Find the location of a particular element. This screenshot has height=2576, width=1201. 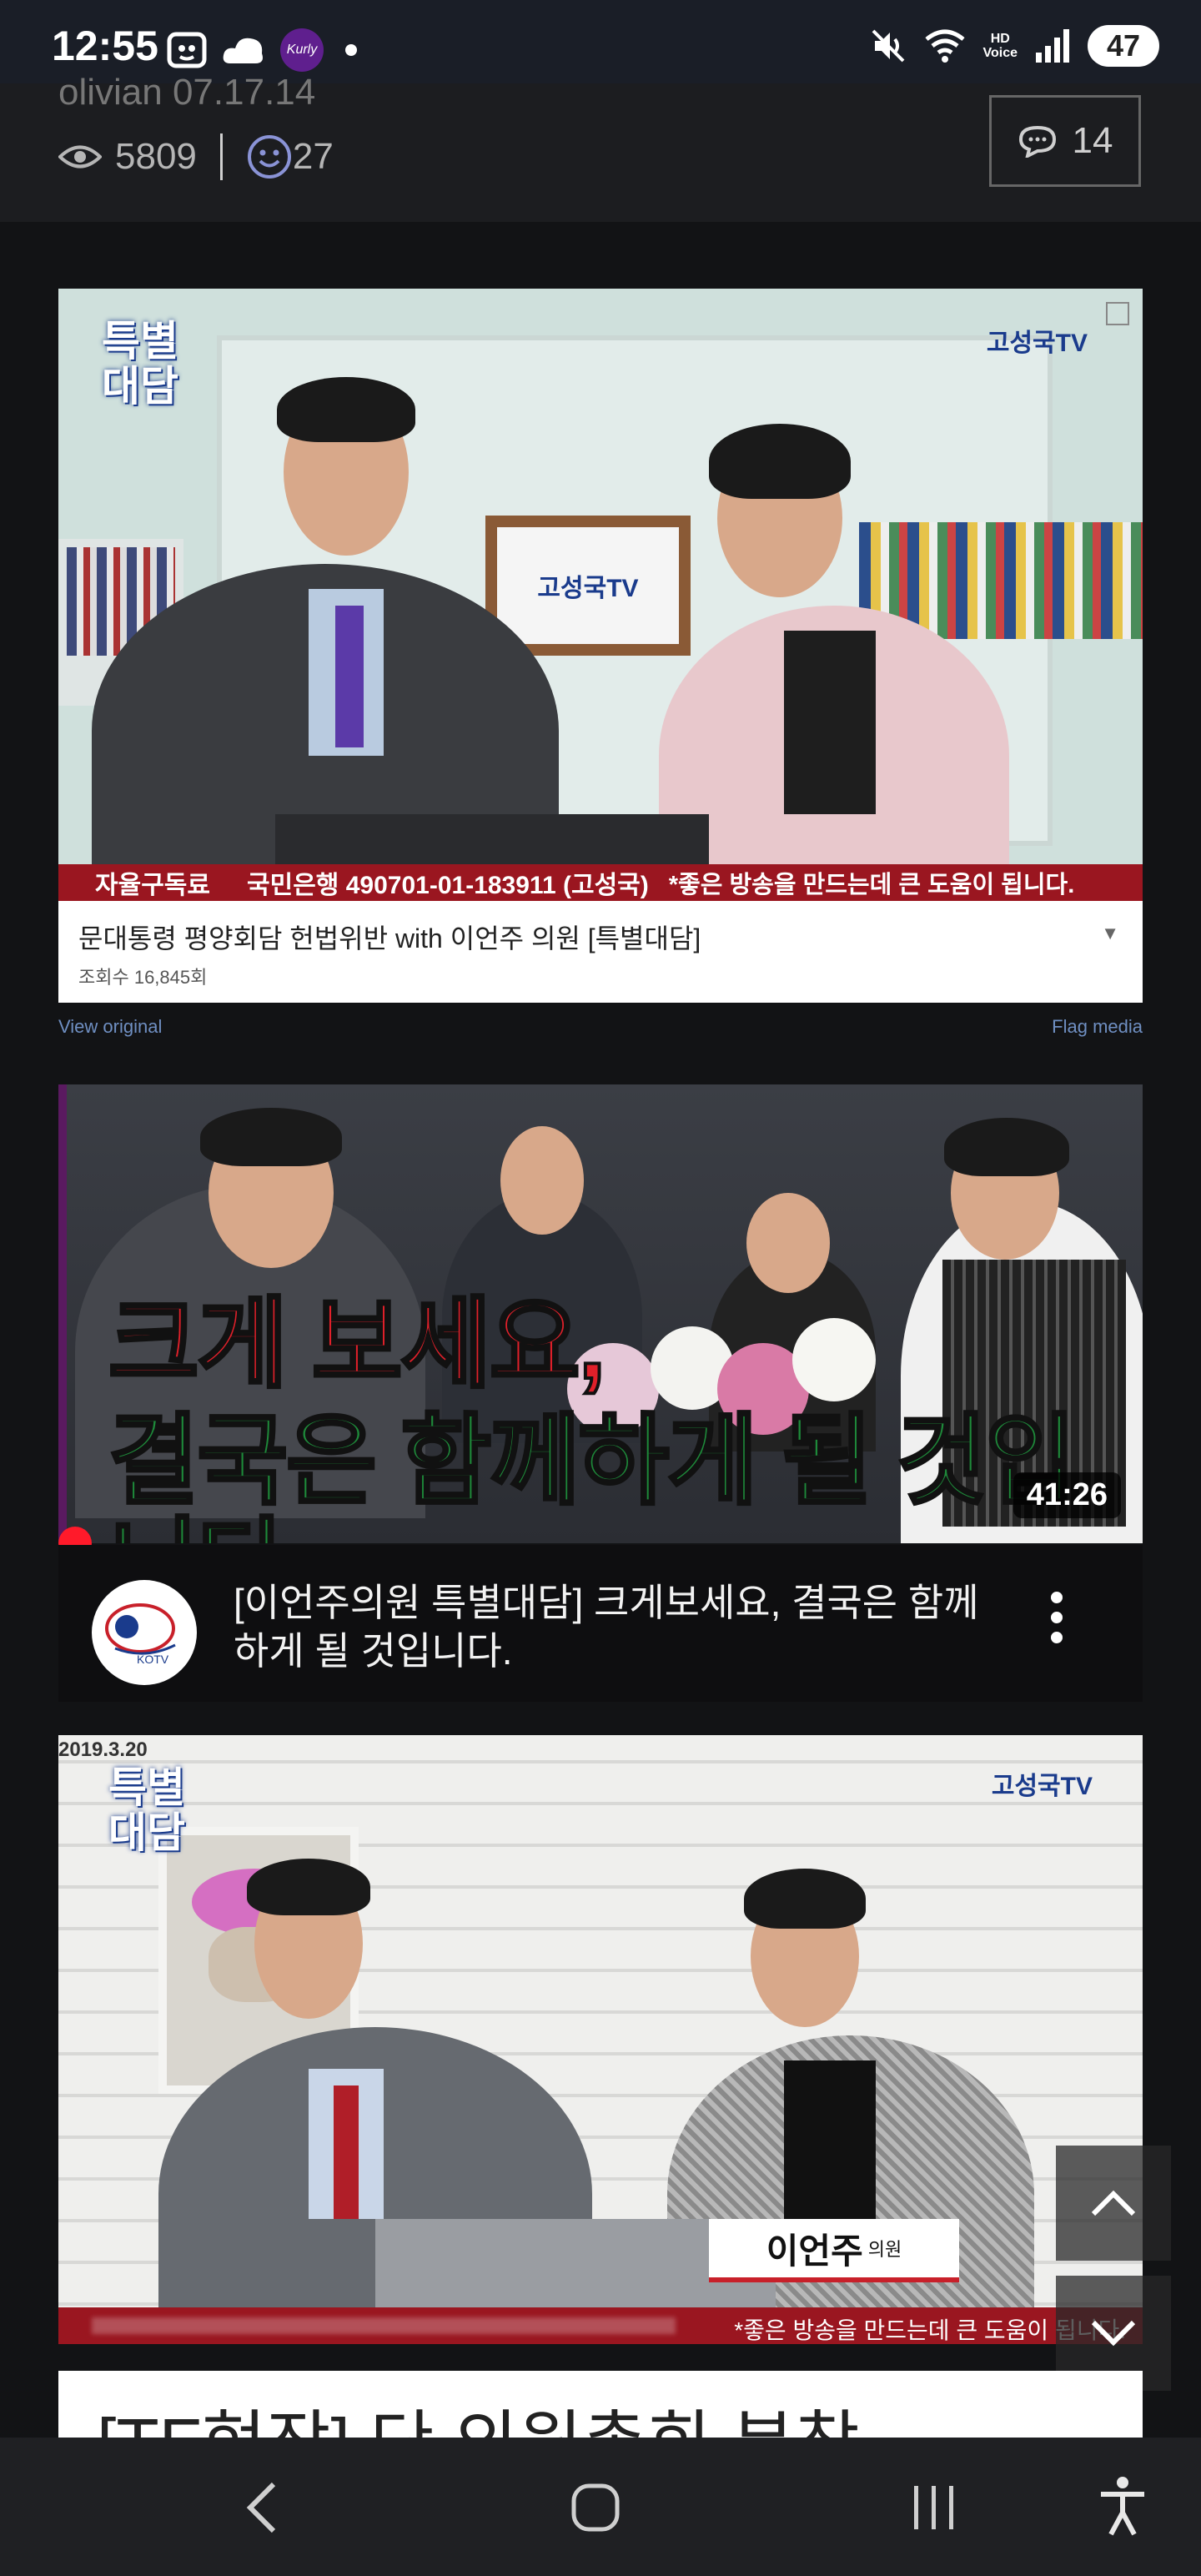

chevron-up-icon is located at coordinates (1114, 2203).